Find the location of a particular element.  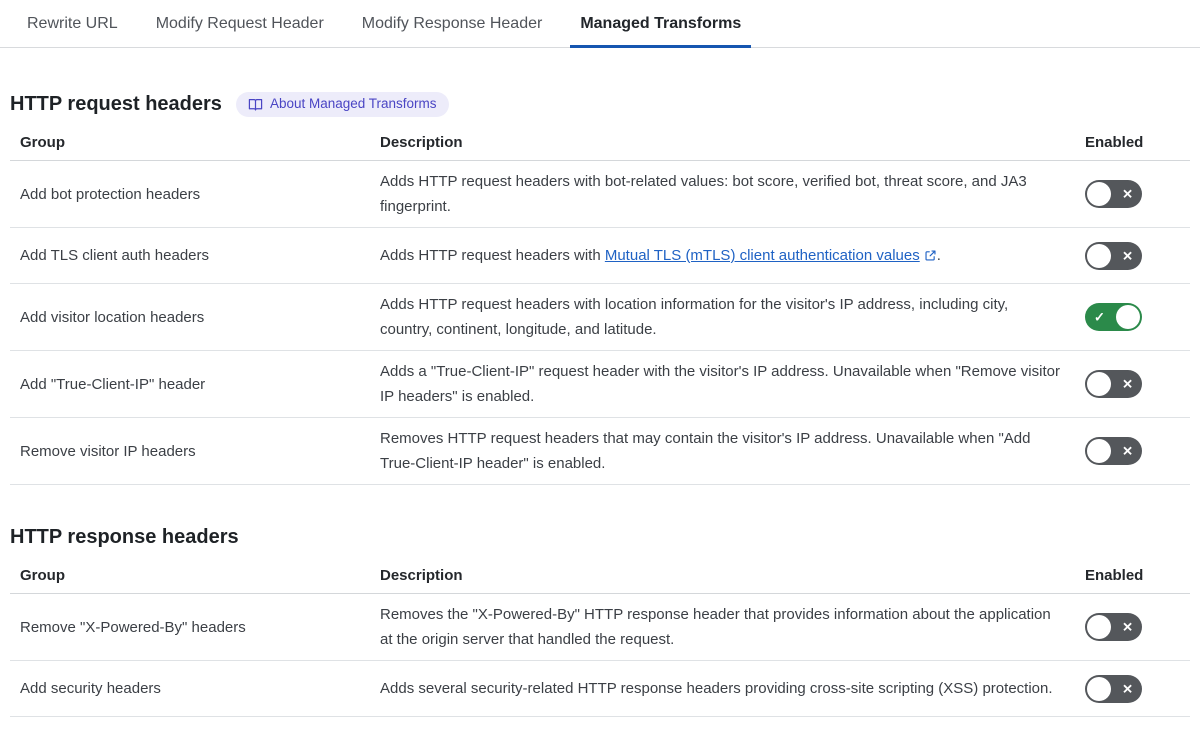

enabled-toggle: ✓ is located at coordinates (1113, 317).